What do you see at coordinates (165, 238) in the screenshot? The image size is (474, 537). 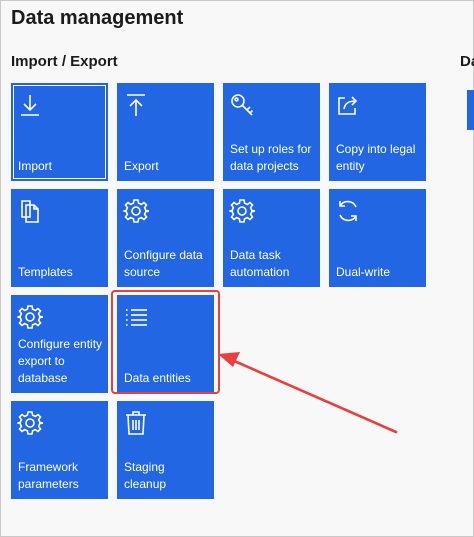 I see `tile-configure-data-source: Configure data source` at bounding box center [165, 238].